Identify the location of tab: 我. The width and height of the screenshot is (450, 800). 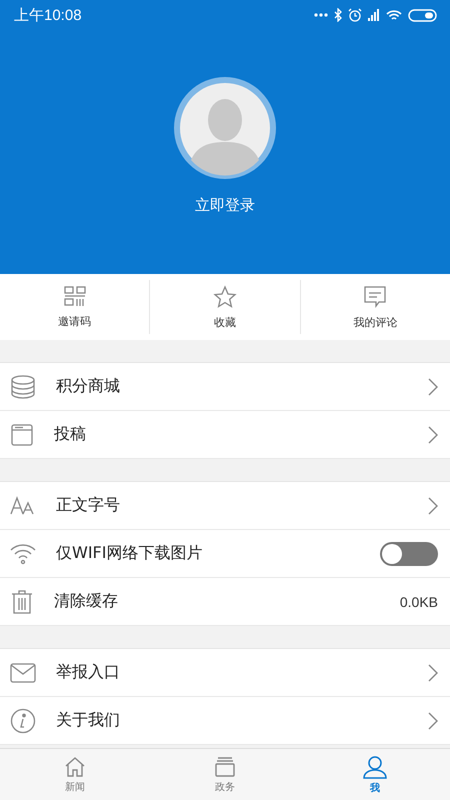
(375, 774).